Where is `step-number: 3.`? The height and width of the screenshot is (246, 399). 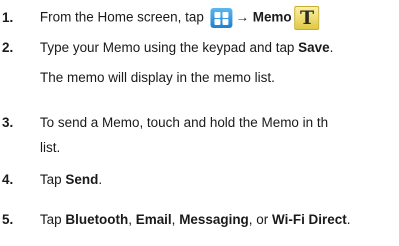 step-number: 3. is located at coordinates (8, 122).